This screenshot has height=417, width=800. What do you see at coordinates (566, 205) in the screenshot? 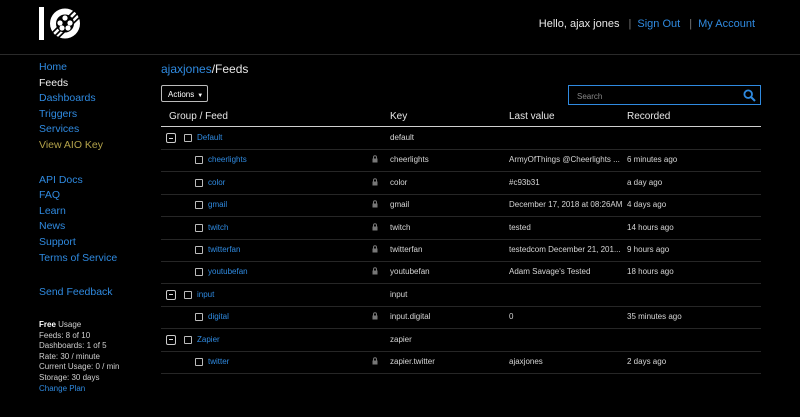
I see `last-value: December 17, 2018 at 08:26AM` at bounding box center [566, 205].